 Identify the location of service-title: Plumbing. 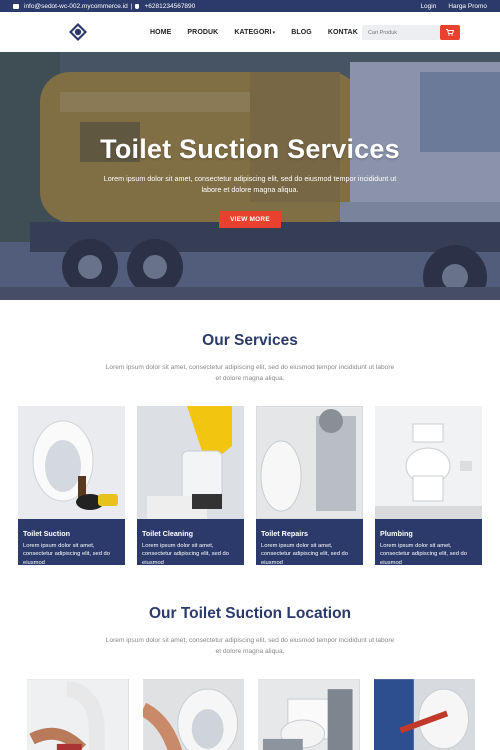
(396, 533).